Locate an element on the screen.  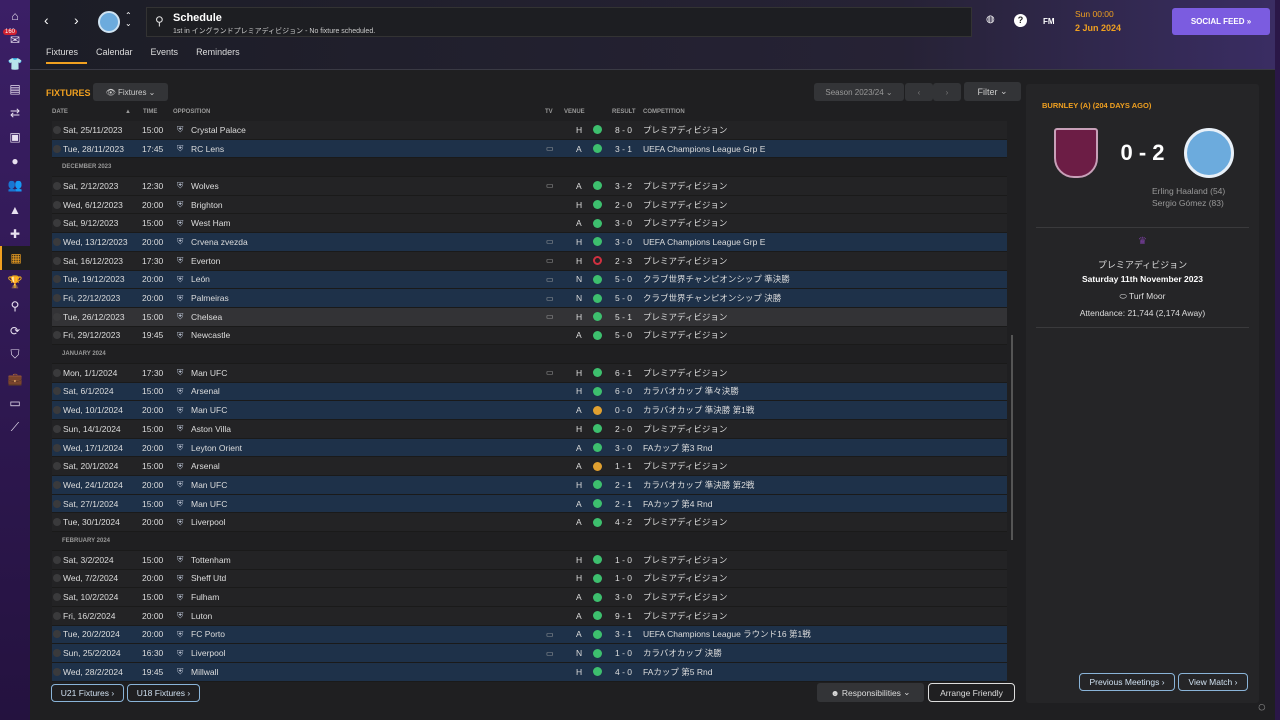
medical-icon: ✚ is located at coordinates (15, 234).